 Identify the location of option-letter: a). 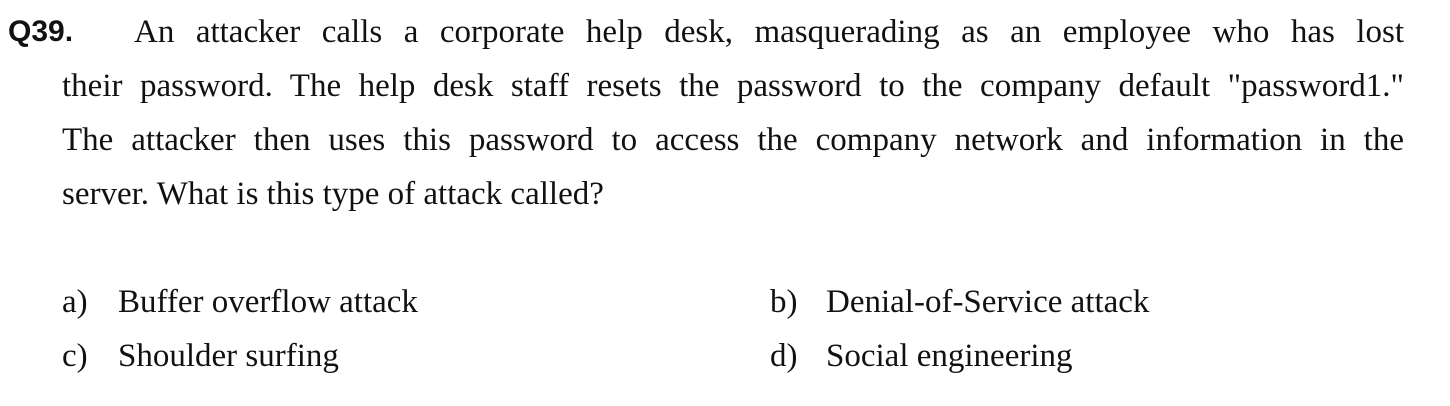
(75, 302).